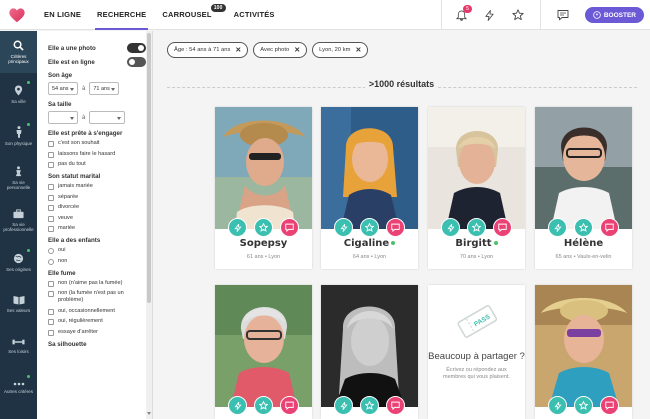  Describe the element at coordinates (190, 15) in the screenshot. I see `nav-carrousel: CARROUSEL 100` at that location.